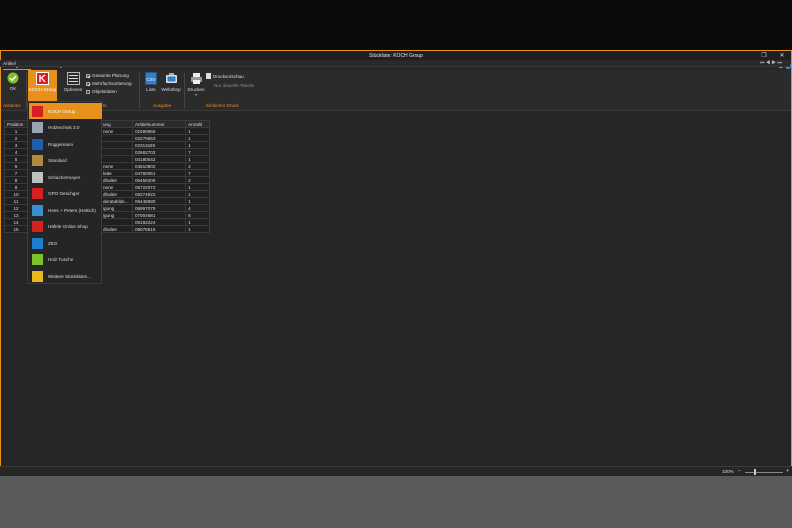  I want to click on table-row: 6, so click(16, 166).